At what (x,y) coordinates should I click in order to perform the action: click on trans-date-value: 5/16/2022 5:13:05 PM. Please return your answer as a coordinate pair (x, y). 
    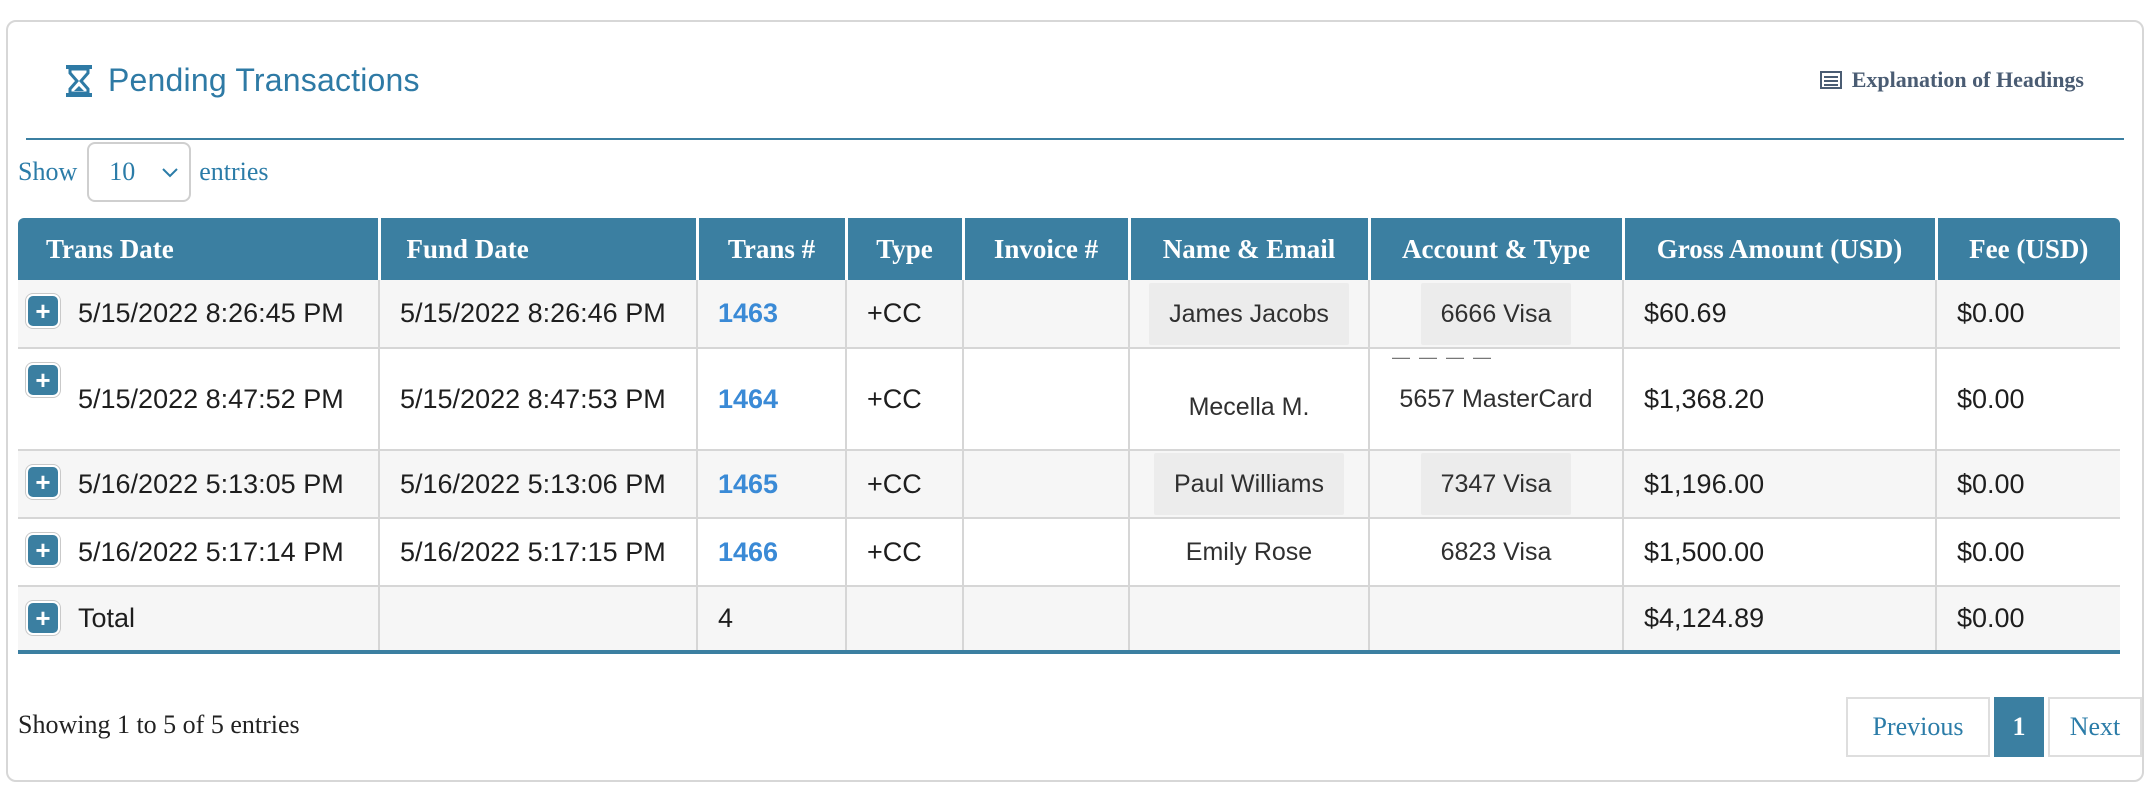
    Looking at the image, I should click on (211, 483).